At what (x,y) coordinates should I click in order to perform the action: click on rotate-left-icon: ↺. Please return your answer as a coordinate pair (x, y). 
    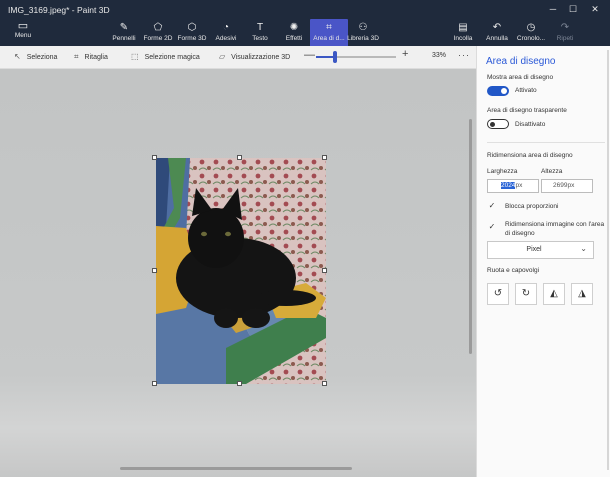
    Looking at the image, I should click on (498, 293).